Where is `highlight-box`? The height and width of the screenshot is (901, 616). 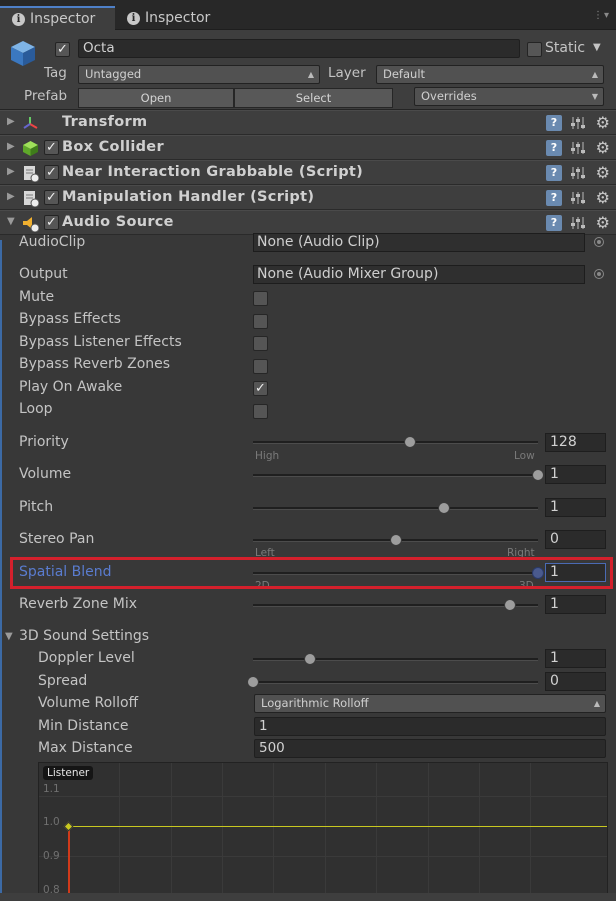
highlight-box is located at coordinates (311, 573).